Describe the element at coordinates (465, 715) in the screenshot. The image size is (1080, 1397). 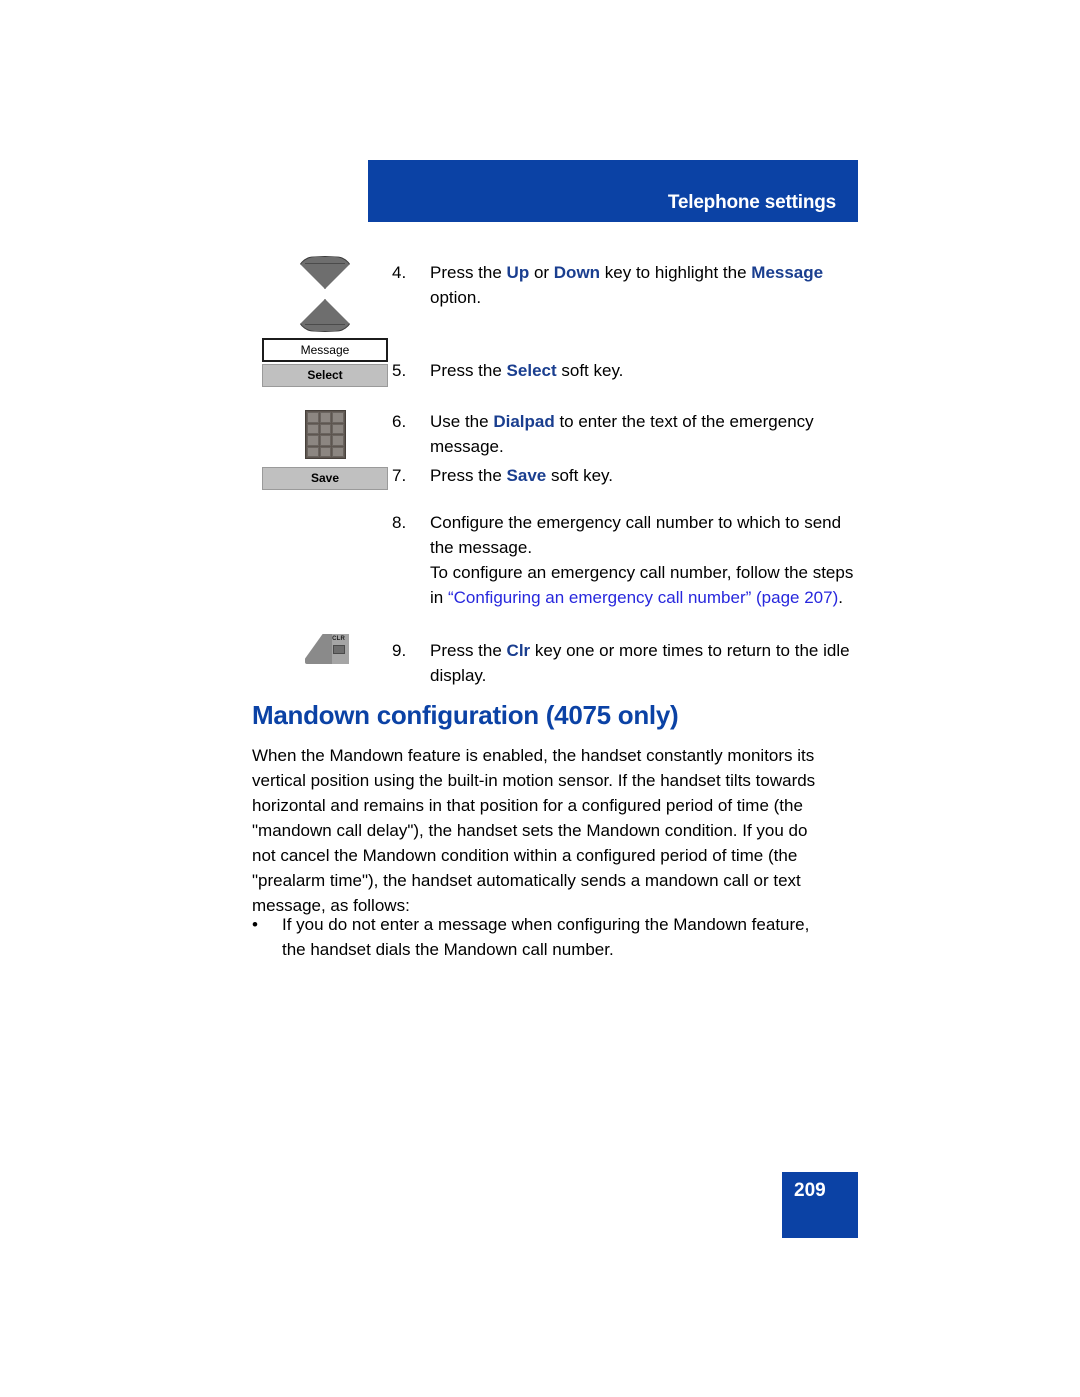
I see `section-heading: Mandown configuration (4075 only)` at that location.